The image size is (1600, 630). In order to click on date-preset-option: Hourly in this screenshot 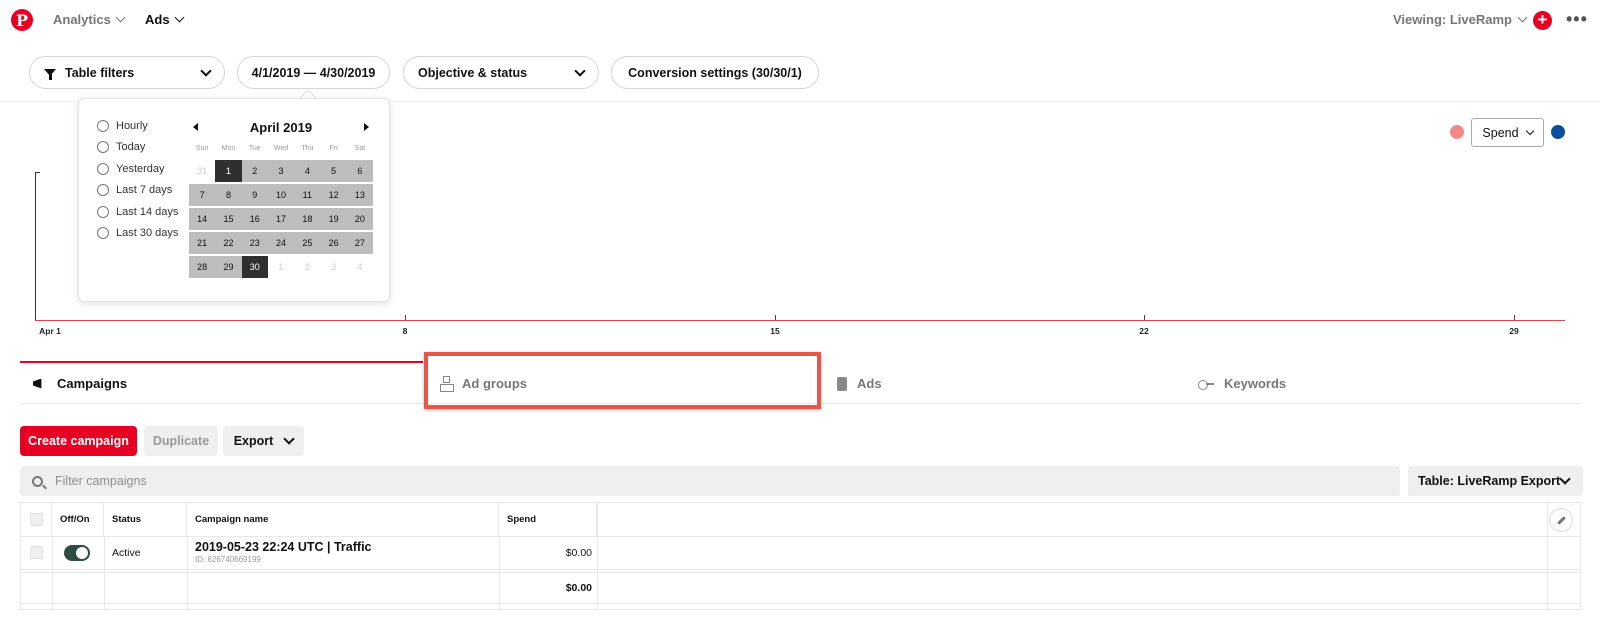, I will do `click(137, 126)`.